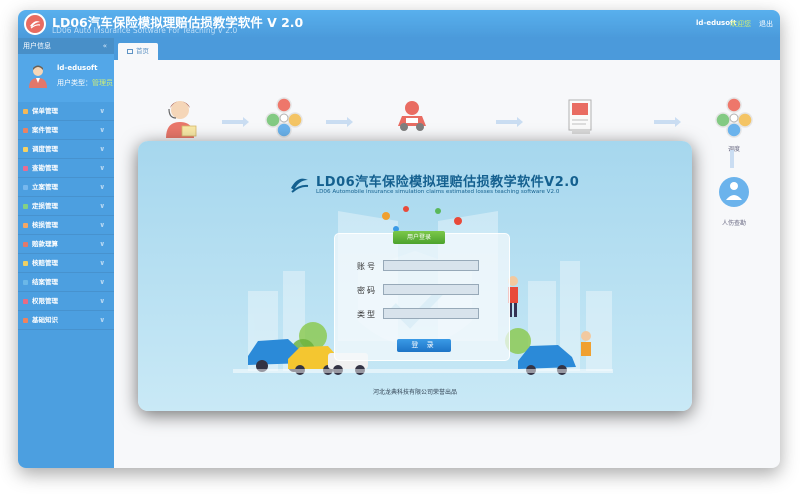 This screenshot has width=800, height=503. Describe the element at coordinates (367, 314) in the screenshot. I see `type-label: 类型` at that location.